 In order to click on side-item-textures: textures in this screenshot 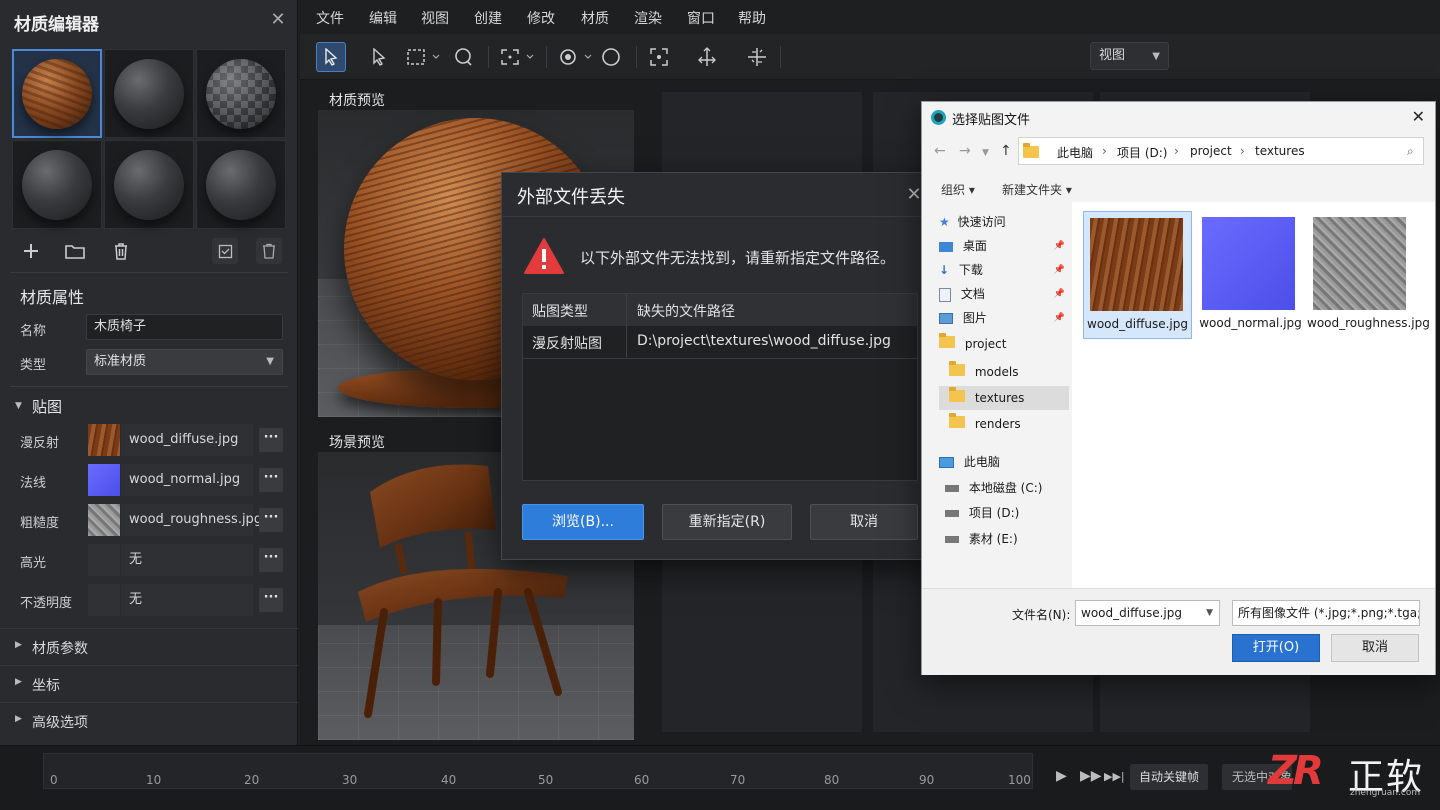, I will do `click(1004, 398)`.